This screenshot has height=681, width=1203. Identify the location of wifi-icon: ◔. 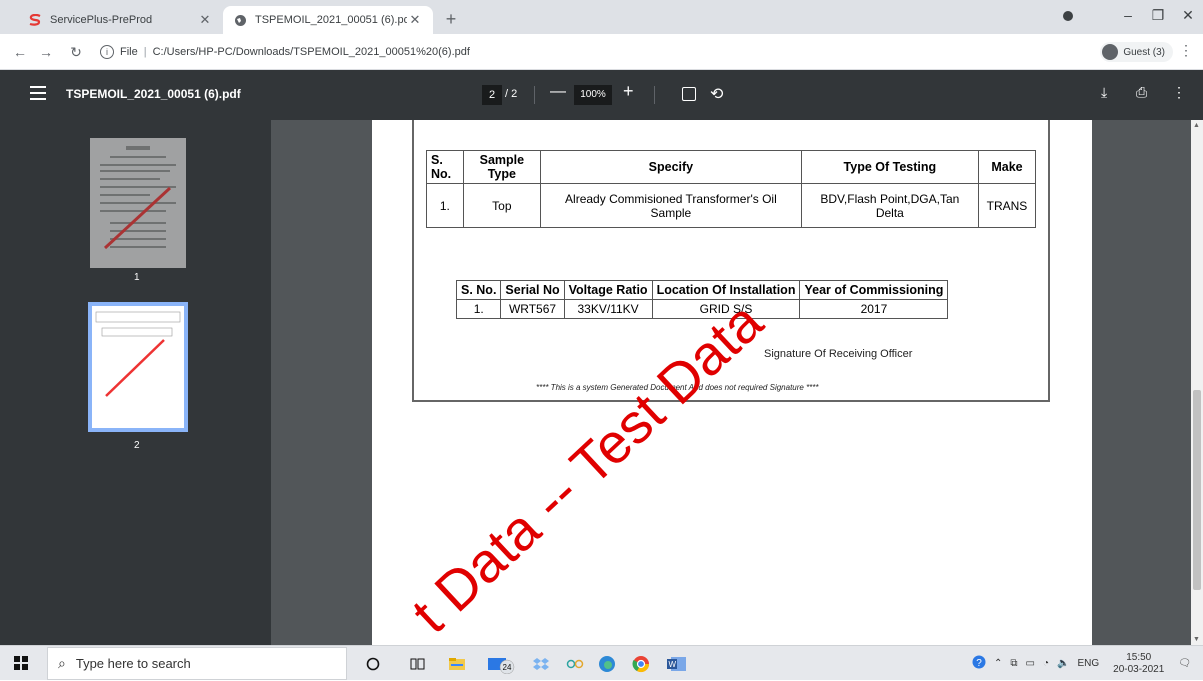
(1046, 663).